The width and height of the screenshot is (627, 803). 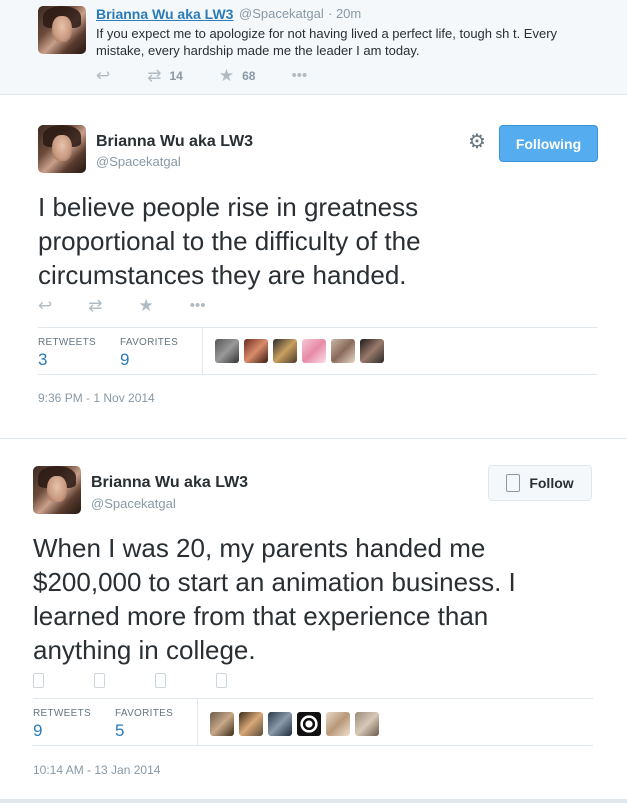 I want to click on favorites-value: 9, so click(x=124, y=360).